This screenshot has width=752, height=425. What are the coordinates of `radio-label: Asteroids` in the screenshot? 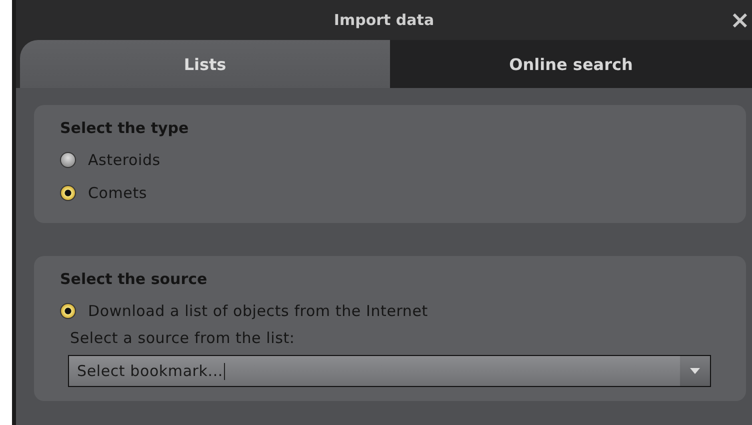 It's located at (124, 159).